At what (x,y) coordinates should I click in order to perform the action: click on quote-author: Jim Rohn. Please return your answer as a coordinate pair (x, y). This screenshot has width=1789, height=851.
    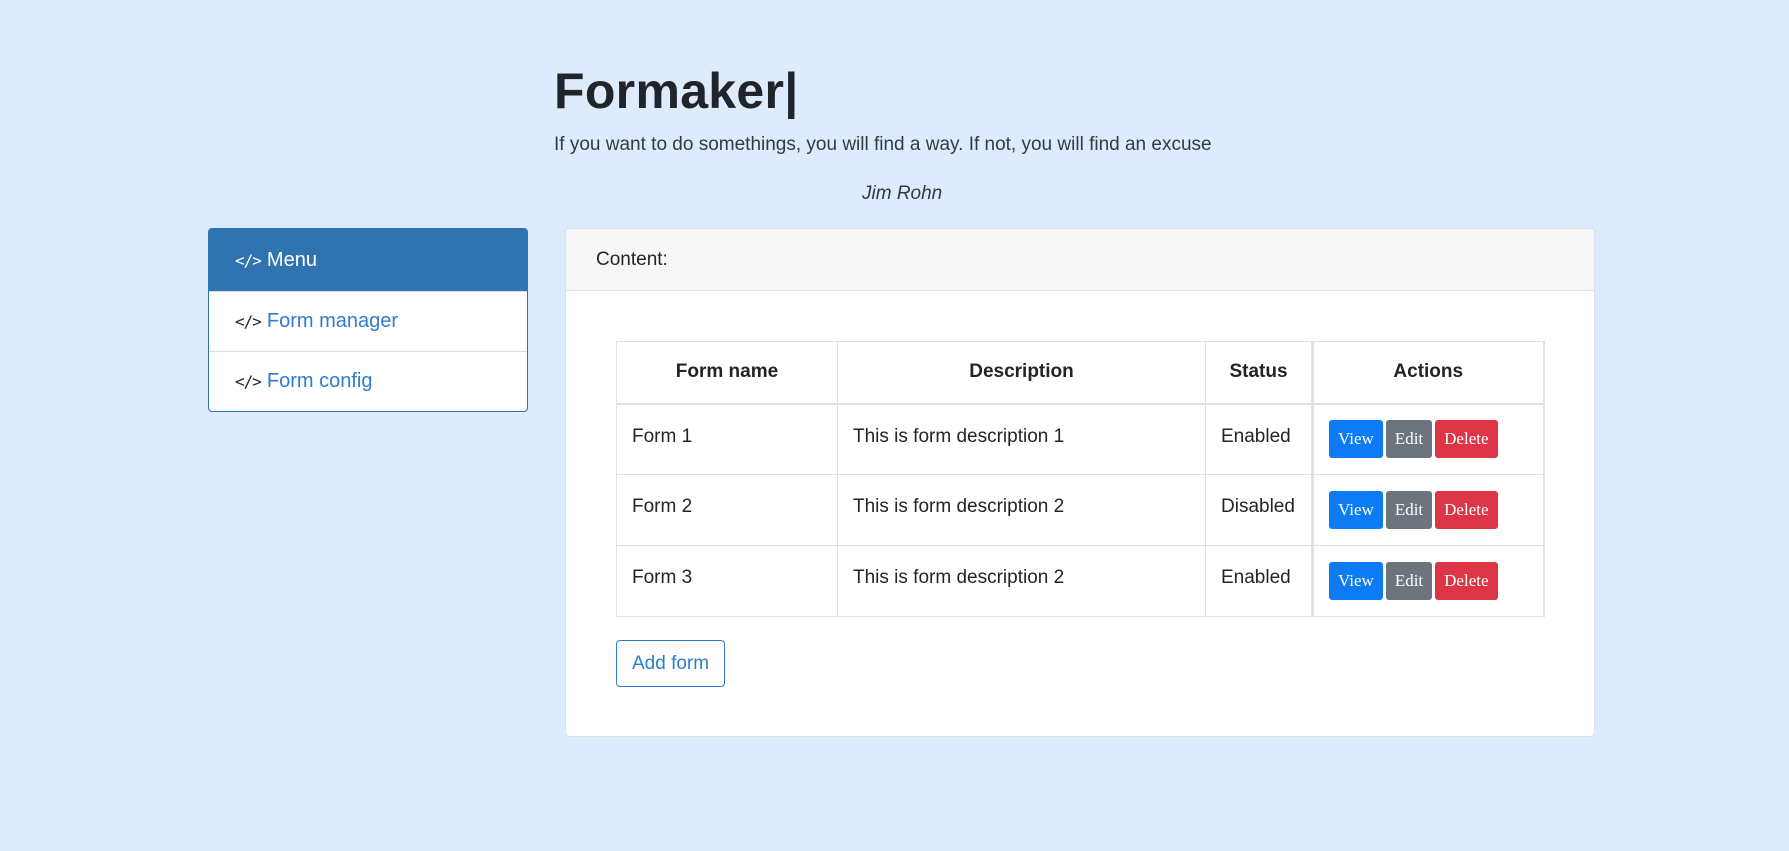
    Looking at the image, I should click on (902, 193).